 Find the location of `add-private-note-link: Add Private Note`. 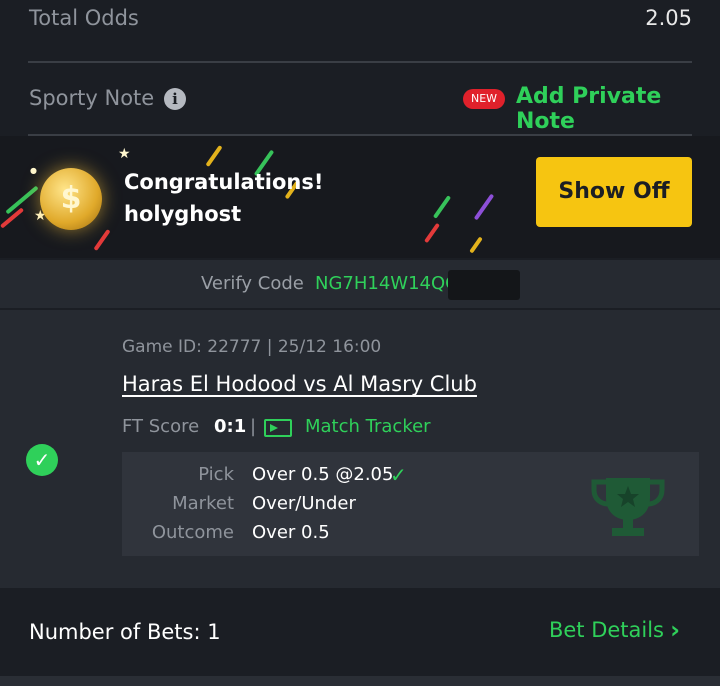

add-private-note-link: Add Private Note is located at coordinates (618, 109).